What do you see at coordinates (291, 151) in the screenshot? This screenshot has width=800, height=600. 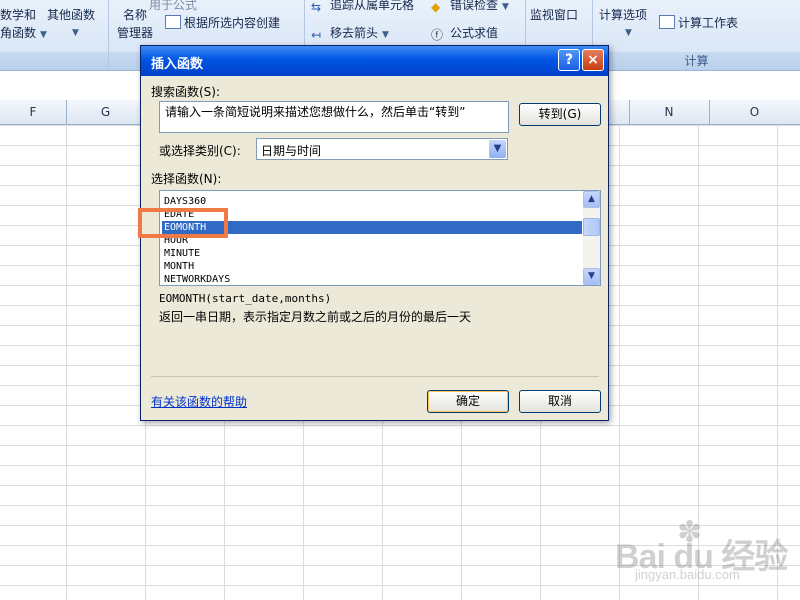 I see `category-selected-value: 日期与时间` at bounding box center [291, 151].